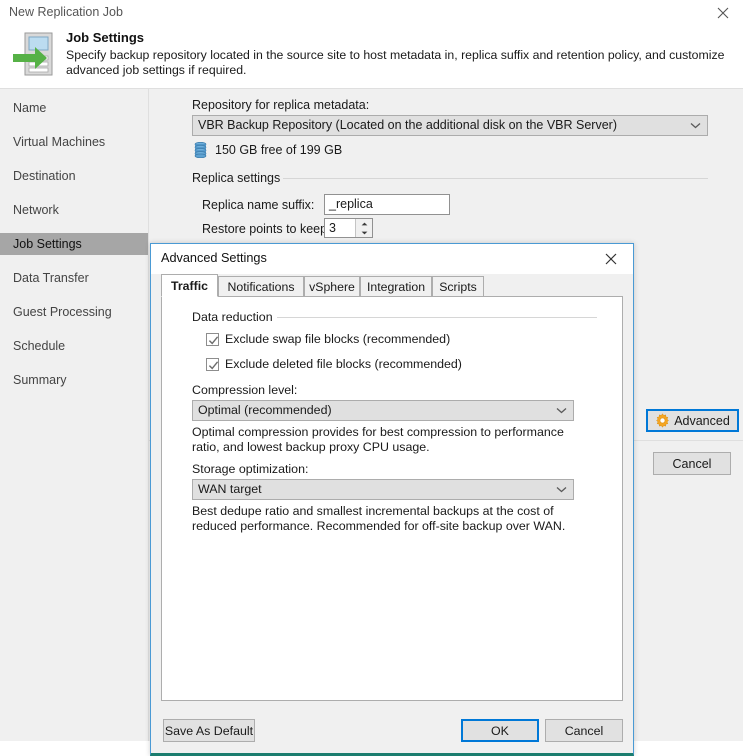  Describe the element at coordinates (266, 229) in the screenshot. I see `restore-points-label: Restore points to keep:` at that location.